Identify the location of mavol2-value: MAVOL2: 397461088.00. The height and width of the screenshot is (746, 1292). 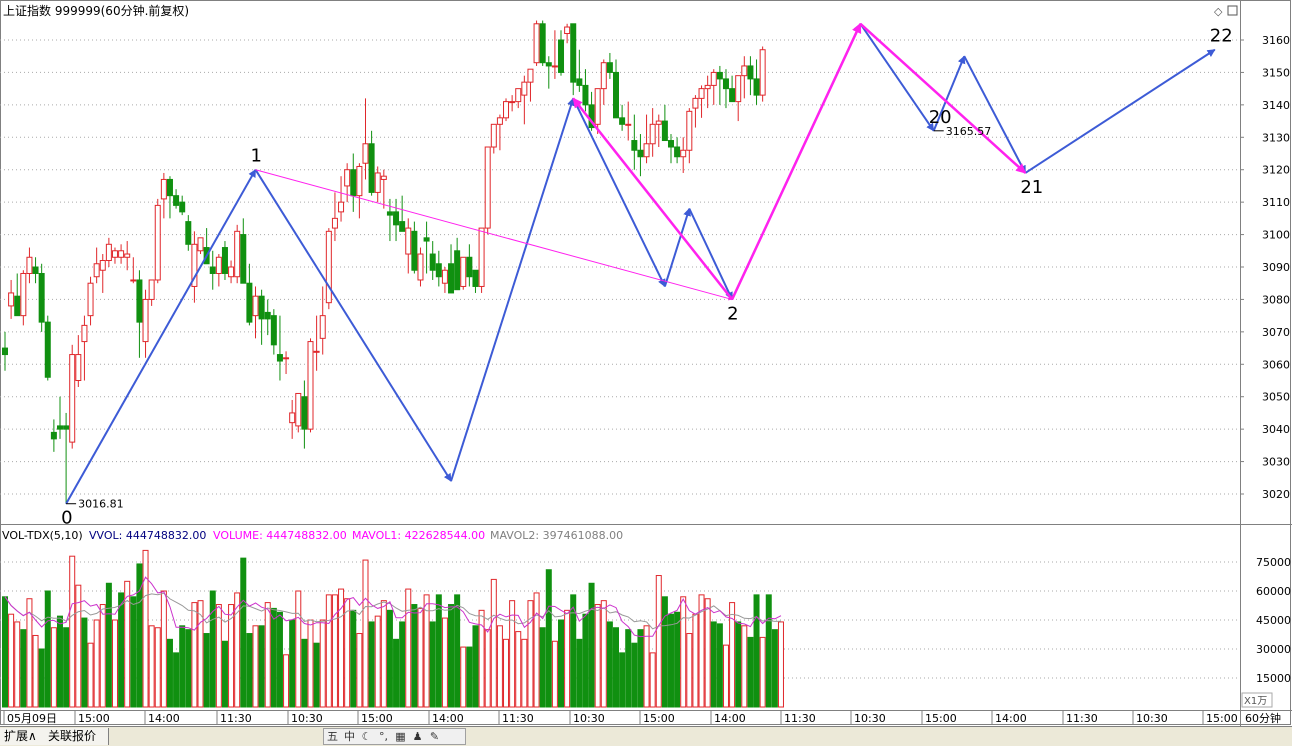
(556, 535).